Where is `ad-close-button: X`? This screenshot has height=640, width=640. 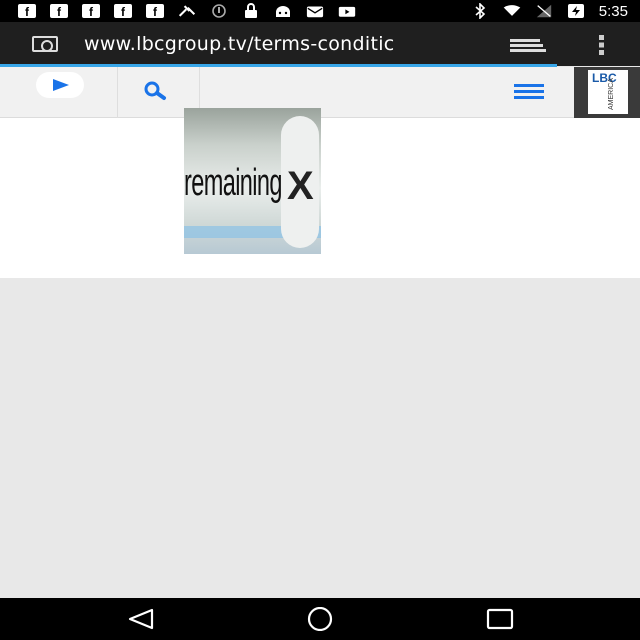
ad-close-button: X is located at coordinates (300, 182).